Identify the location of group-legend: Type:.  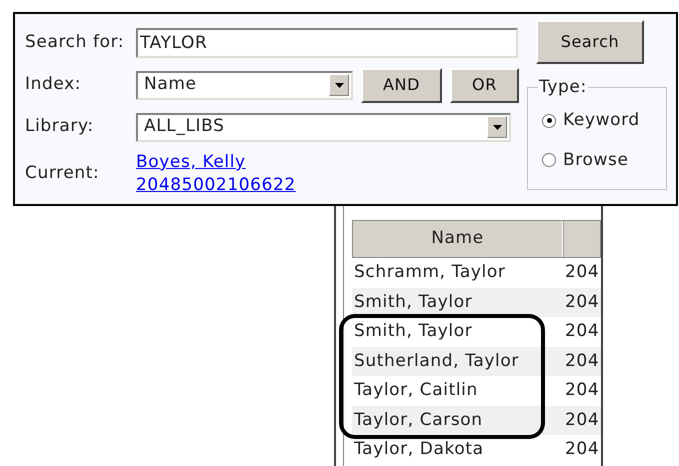
(563, 87).